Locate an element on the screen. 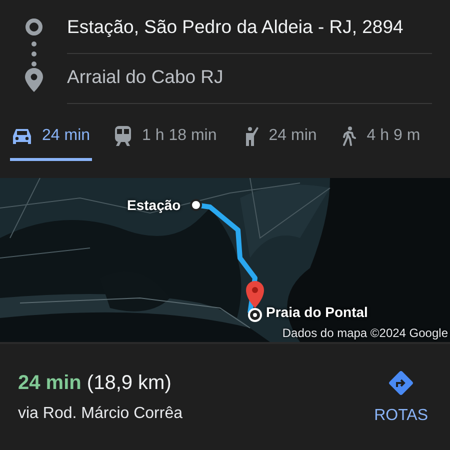  map-attribution: Dados do mapa ©2024 Google is located at coordinates (365, 333).